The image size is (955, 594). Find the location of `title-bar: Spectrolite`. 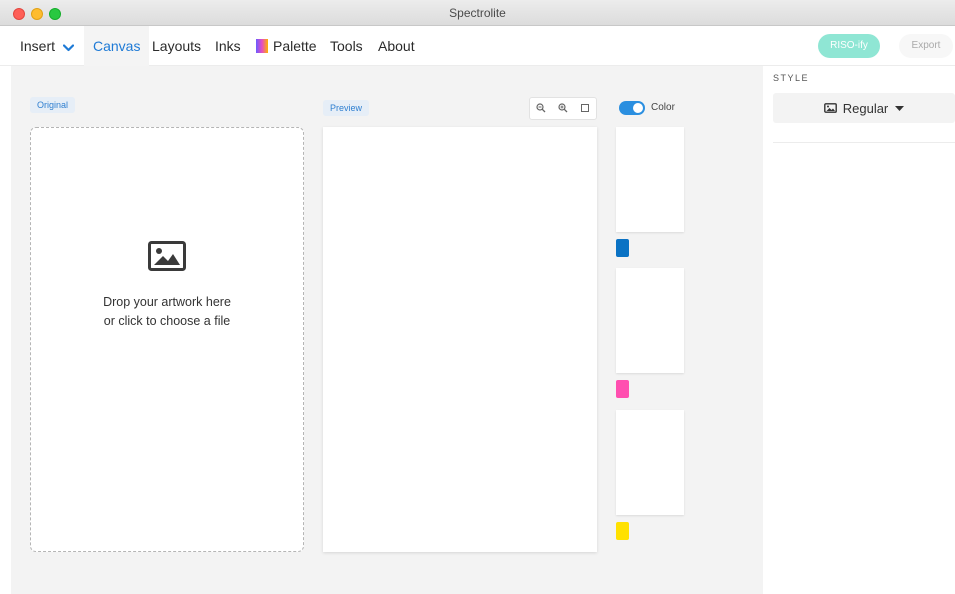

title-bar: Spectrolite is located at coordinates (477, 13).